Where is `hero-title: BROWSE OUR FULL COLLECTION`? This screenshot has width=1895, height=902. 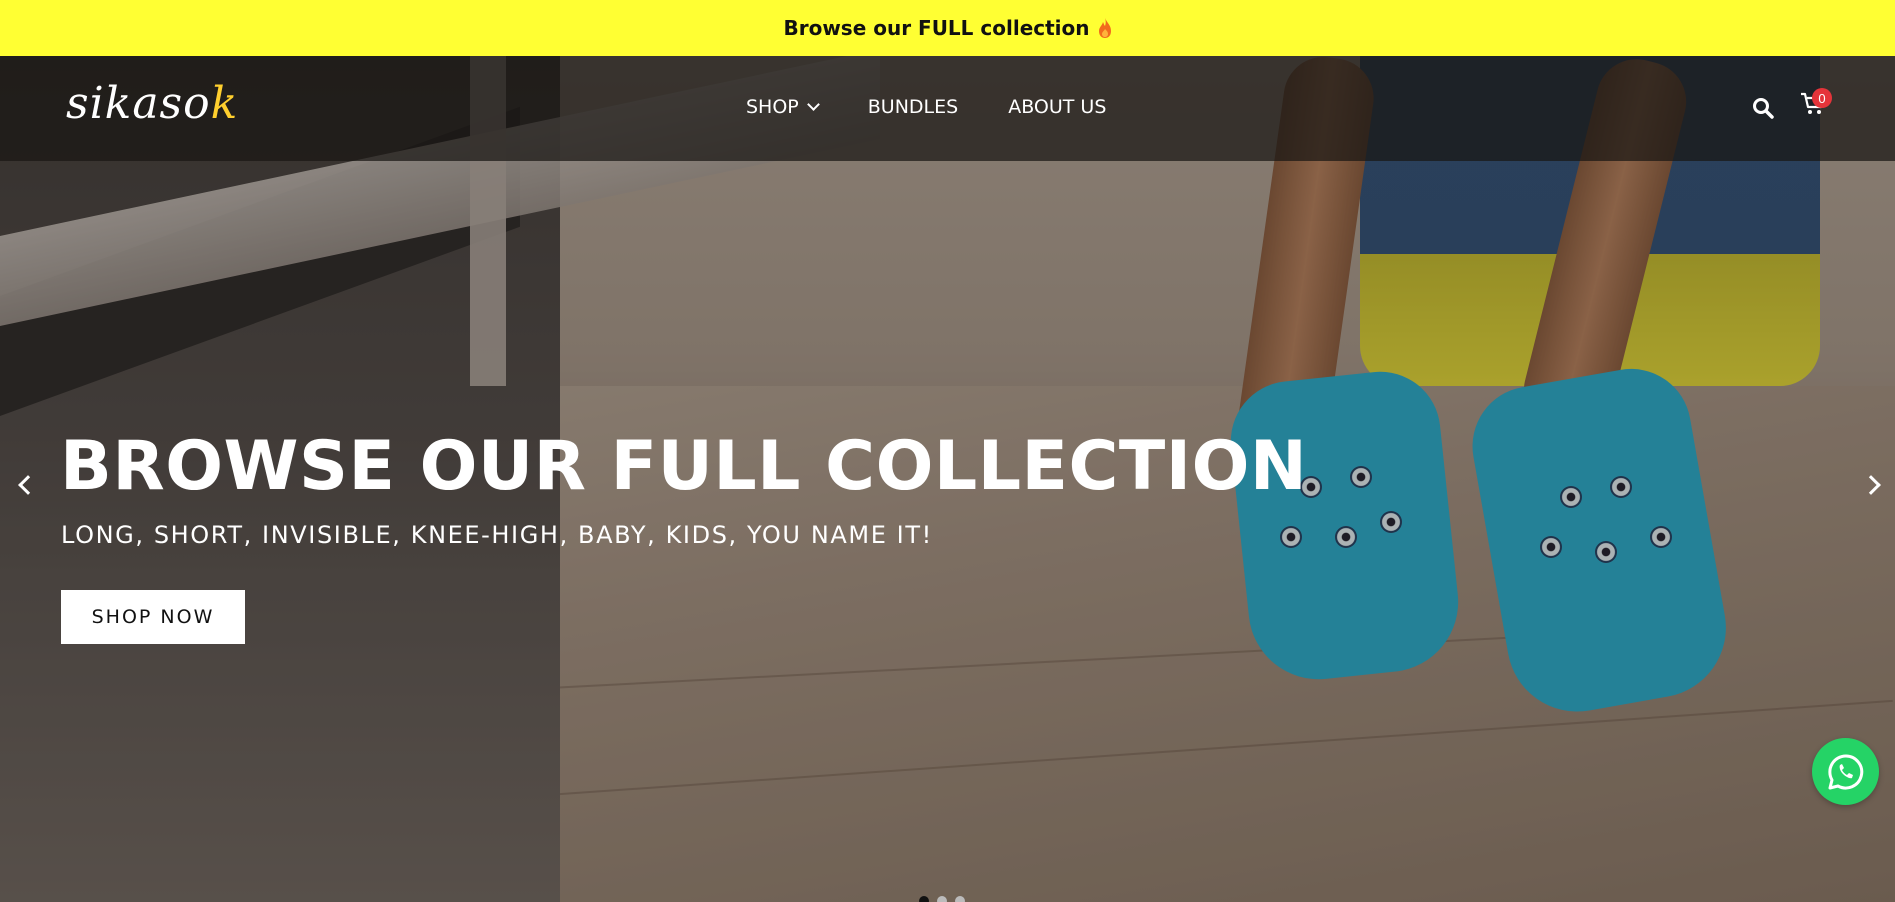 hero-title: BROWSE OUR FULL COLLECTION is located at coordinates (684, 466).